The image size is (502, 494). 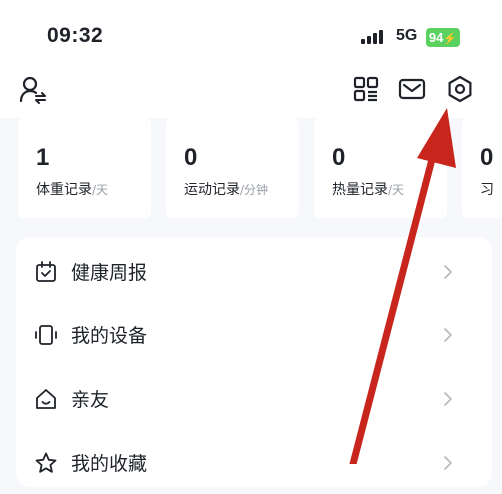 I want to click on menu-item-label: 我的设备, so click(x=109, y=336).